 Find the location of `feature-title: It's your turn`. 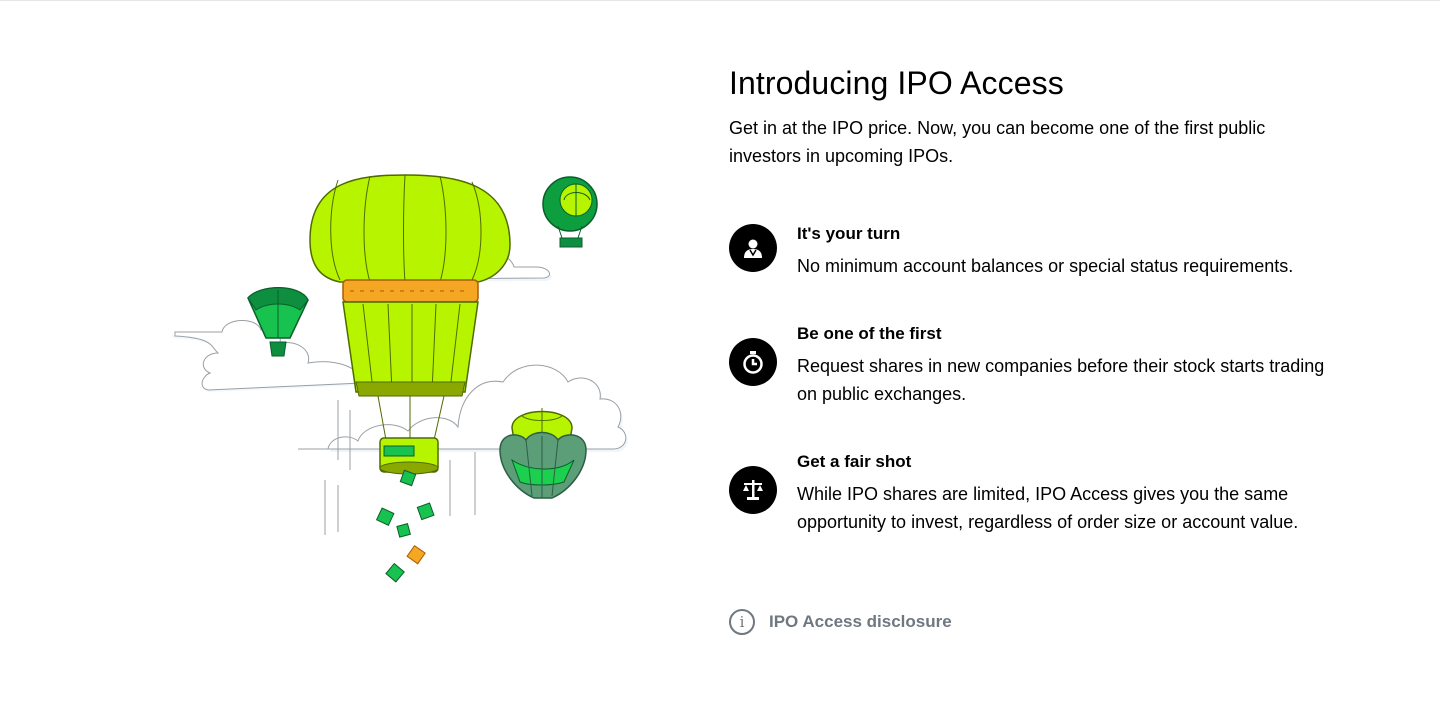

feature-title: It's your turn is located at coordinates (849, 233).